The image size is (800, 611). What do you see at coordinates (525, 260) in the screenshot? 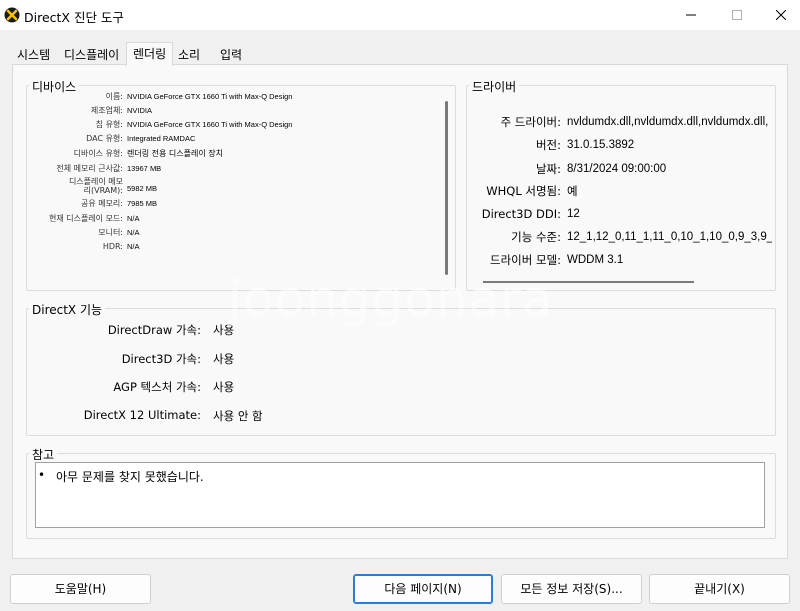
I see `driver-row-label: 드라이버 모델:` at bounding box center [525, 260].